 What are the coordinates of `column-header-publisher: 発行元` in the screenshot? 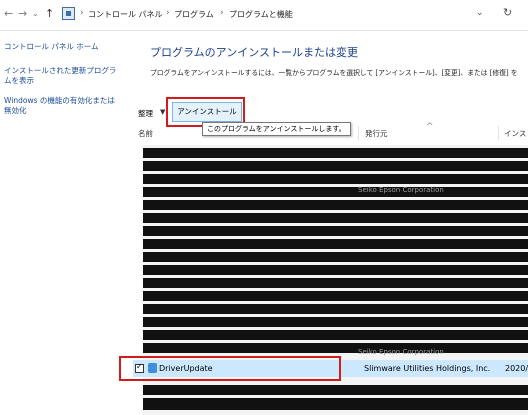 It's located at (376, 133).